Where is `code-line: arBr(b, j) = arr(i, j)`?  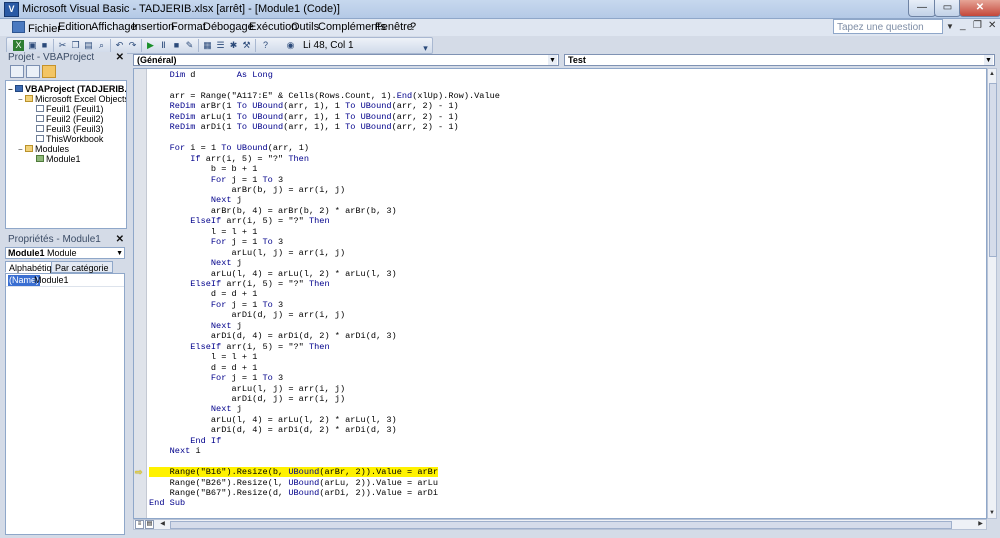 code-line: arBr(b, j) = arr(i, j) is located at coordinates (247, 190).